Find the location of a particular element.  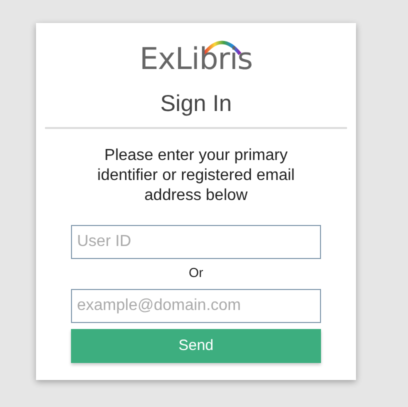

email-field: example@domain.com is located at coordinates (196, 306).